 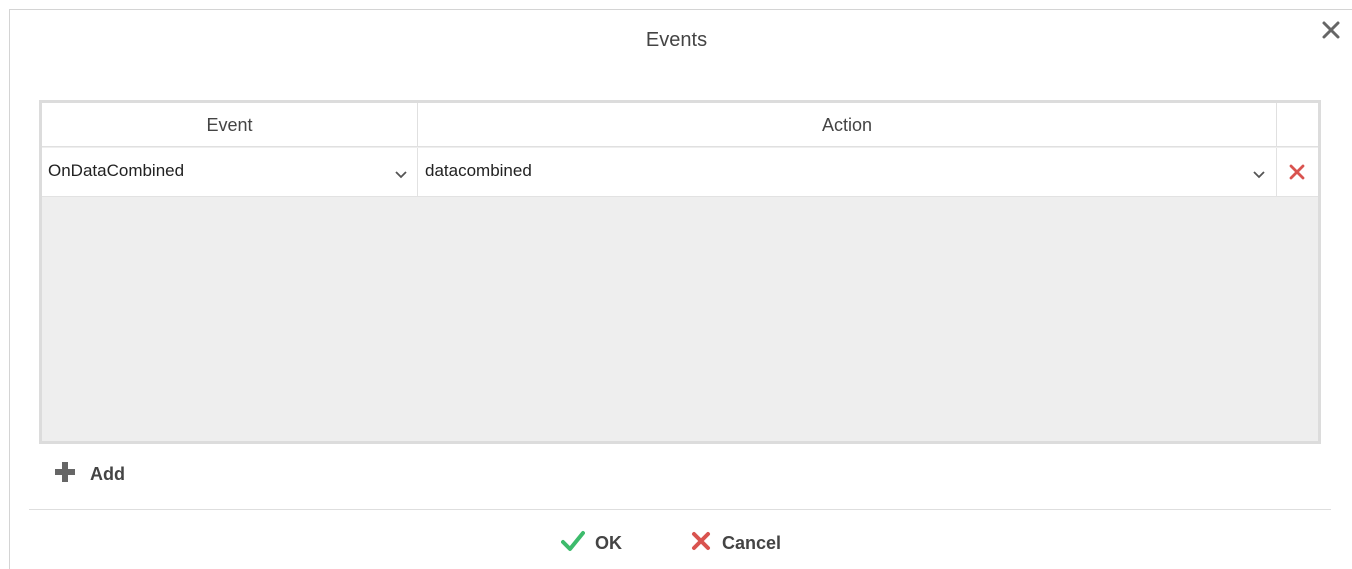 I want to click on delete-row-cell, so click(x=1297, y=172).